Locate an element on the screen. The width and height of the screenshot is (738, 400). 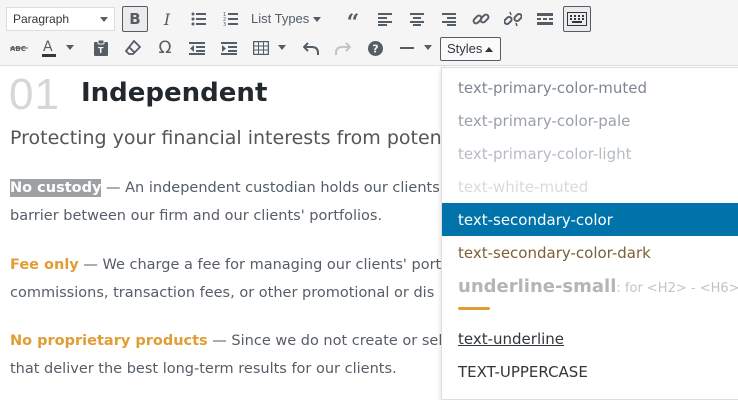
outdent-icon is located at coordinates (197, 48).